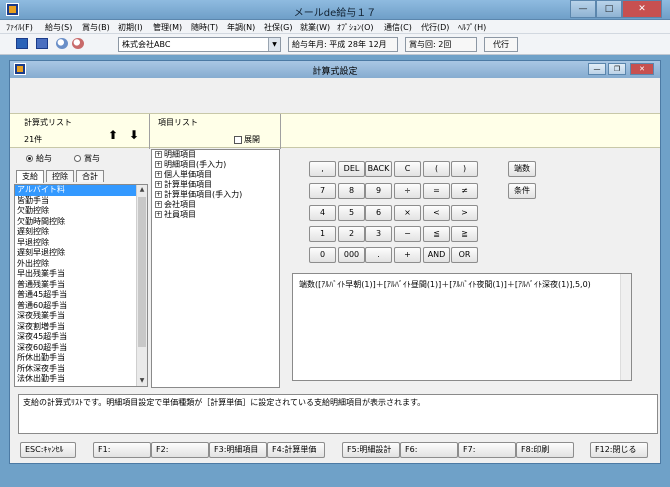  What do you see at coordinates (522, 191) in the screenshot?
I see `condition-button: 条件` at bounding box center [522, 191].